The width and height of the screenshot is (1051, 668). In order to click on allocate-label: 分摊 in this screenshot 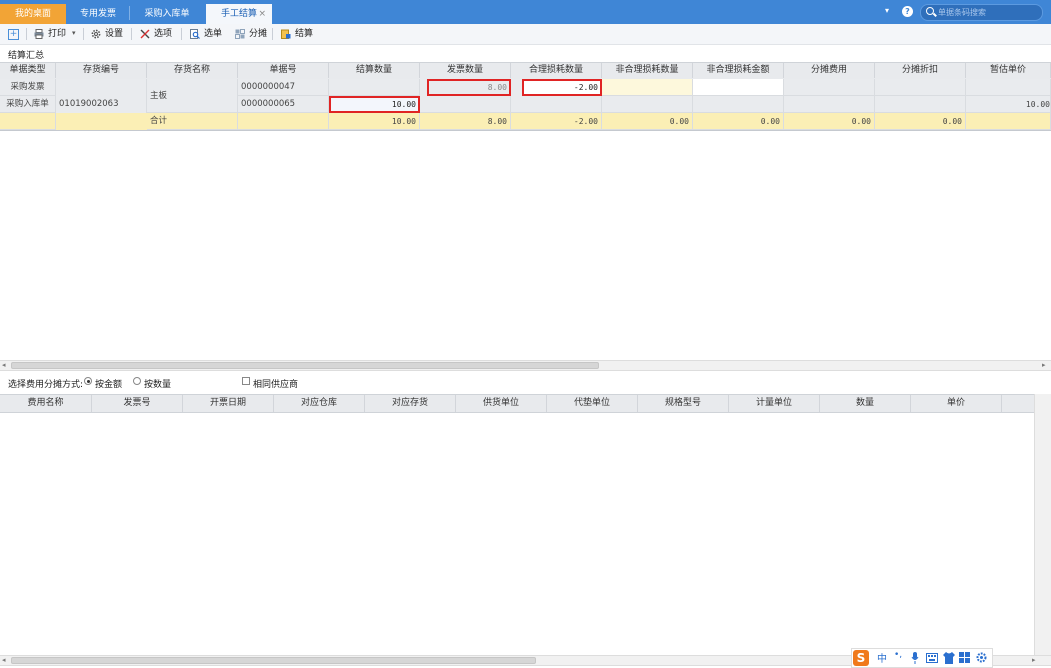, I will do `click(258, 34)`.